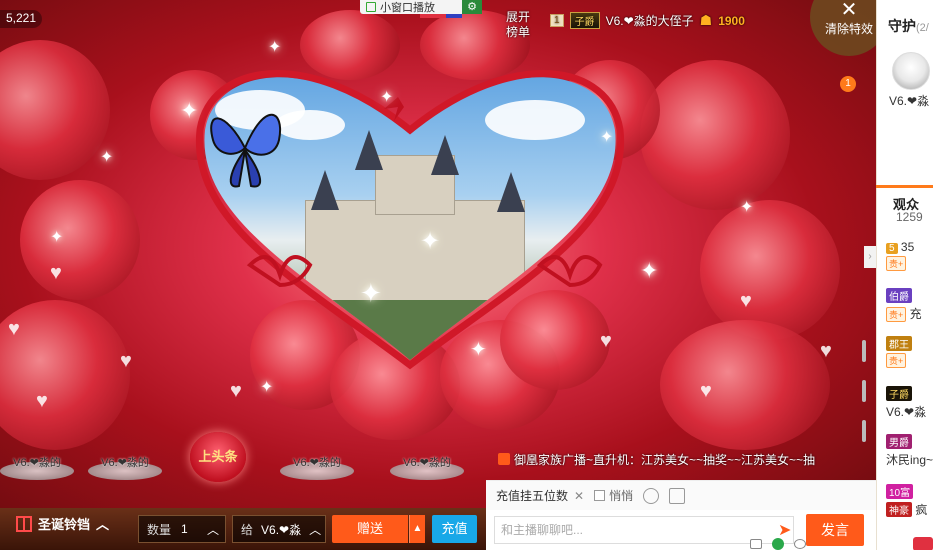 The width and height of the screenshot is (933, 550). I want to click on chat-toolbar: 充值挂五位数 ✕ 悄悄, so click(681, 495).